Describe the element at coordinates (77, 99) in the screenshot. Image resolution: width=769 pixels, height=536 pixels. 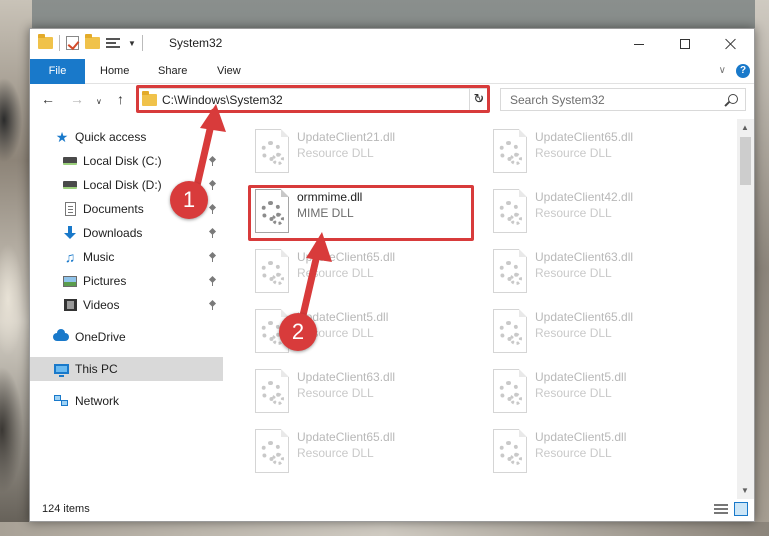
I see `forward-arrow-icon: →` at that location.